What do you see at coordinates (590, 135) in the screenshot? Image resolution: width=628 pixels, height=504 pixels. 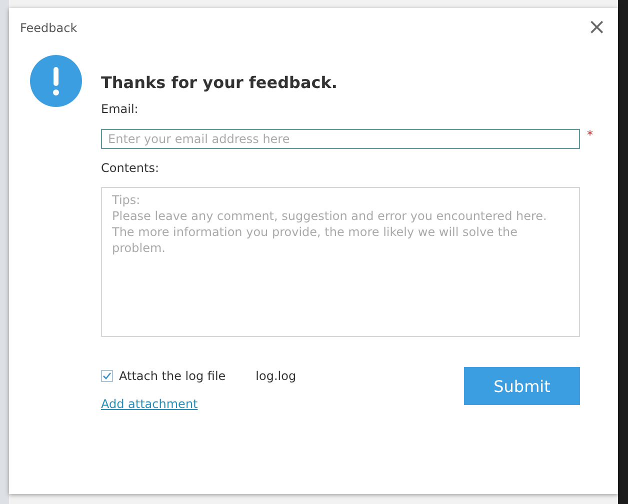 I see `required-mark: *` at bounding box center [590, 135].